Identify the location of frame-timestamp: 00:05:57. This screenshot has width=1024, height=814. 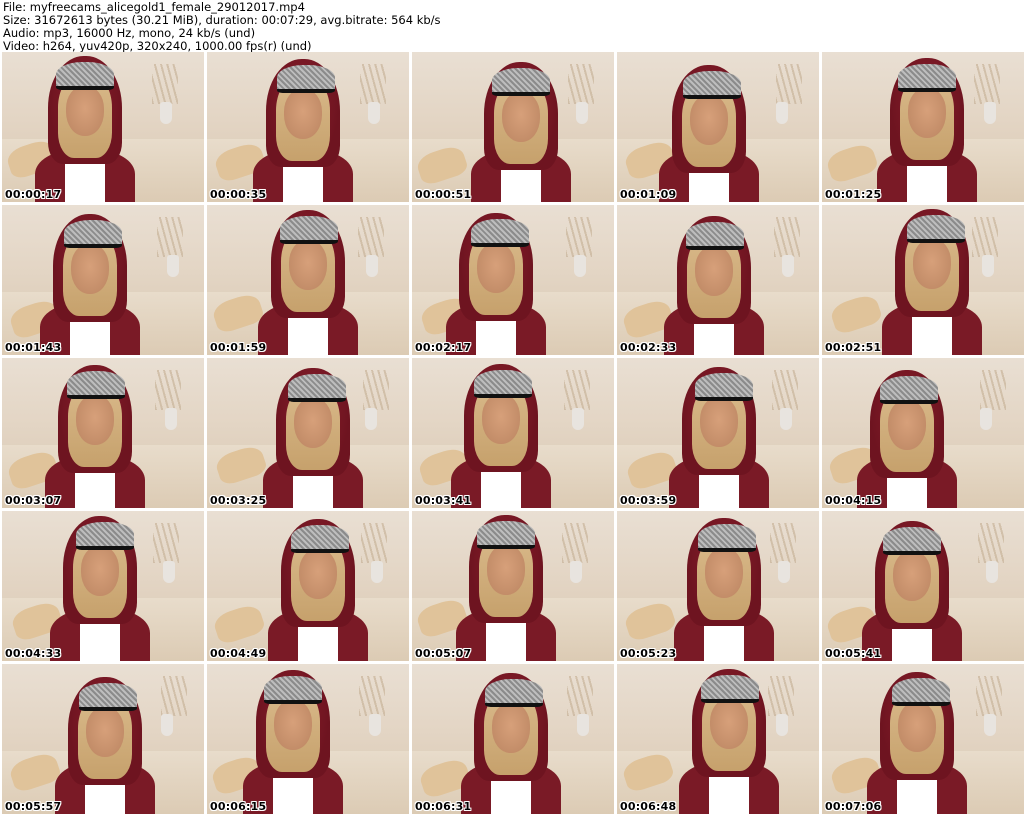
(33, 806).